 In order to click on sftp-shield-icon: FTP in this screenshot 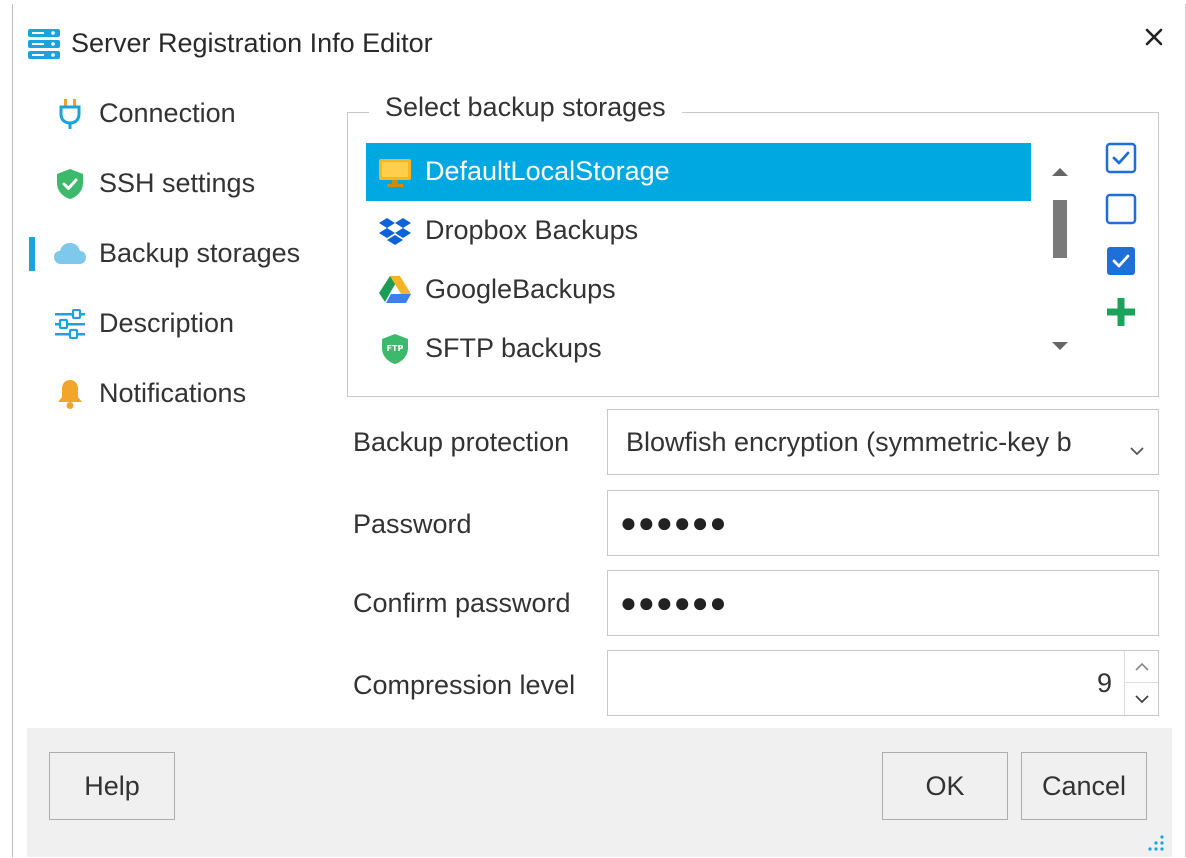, I will do `click(395, 349)`.